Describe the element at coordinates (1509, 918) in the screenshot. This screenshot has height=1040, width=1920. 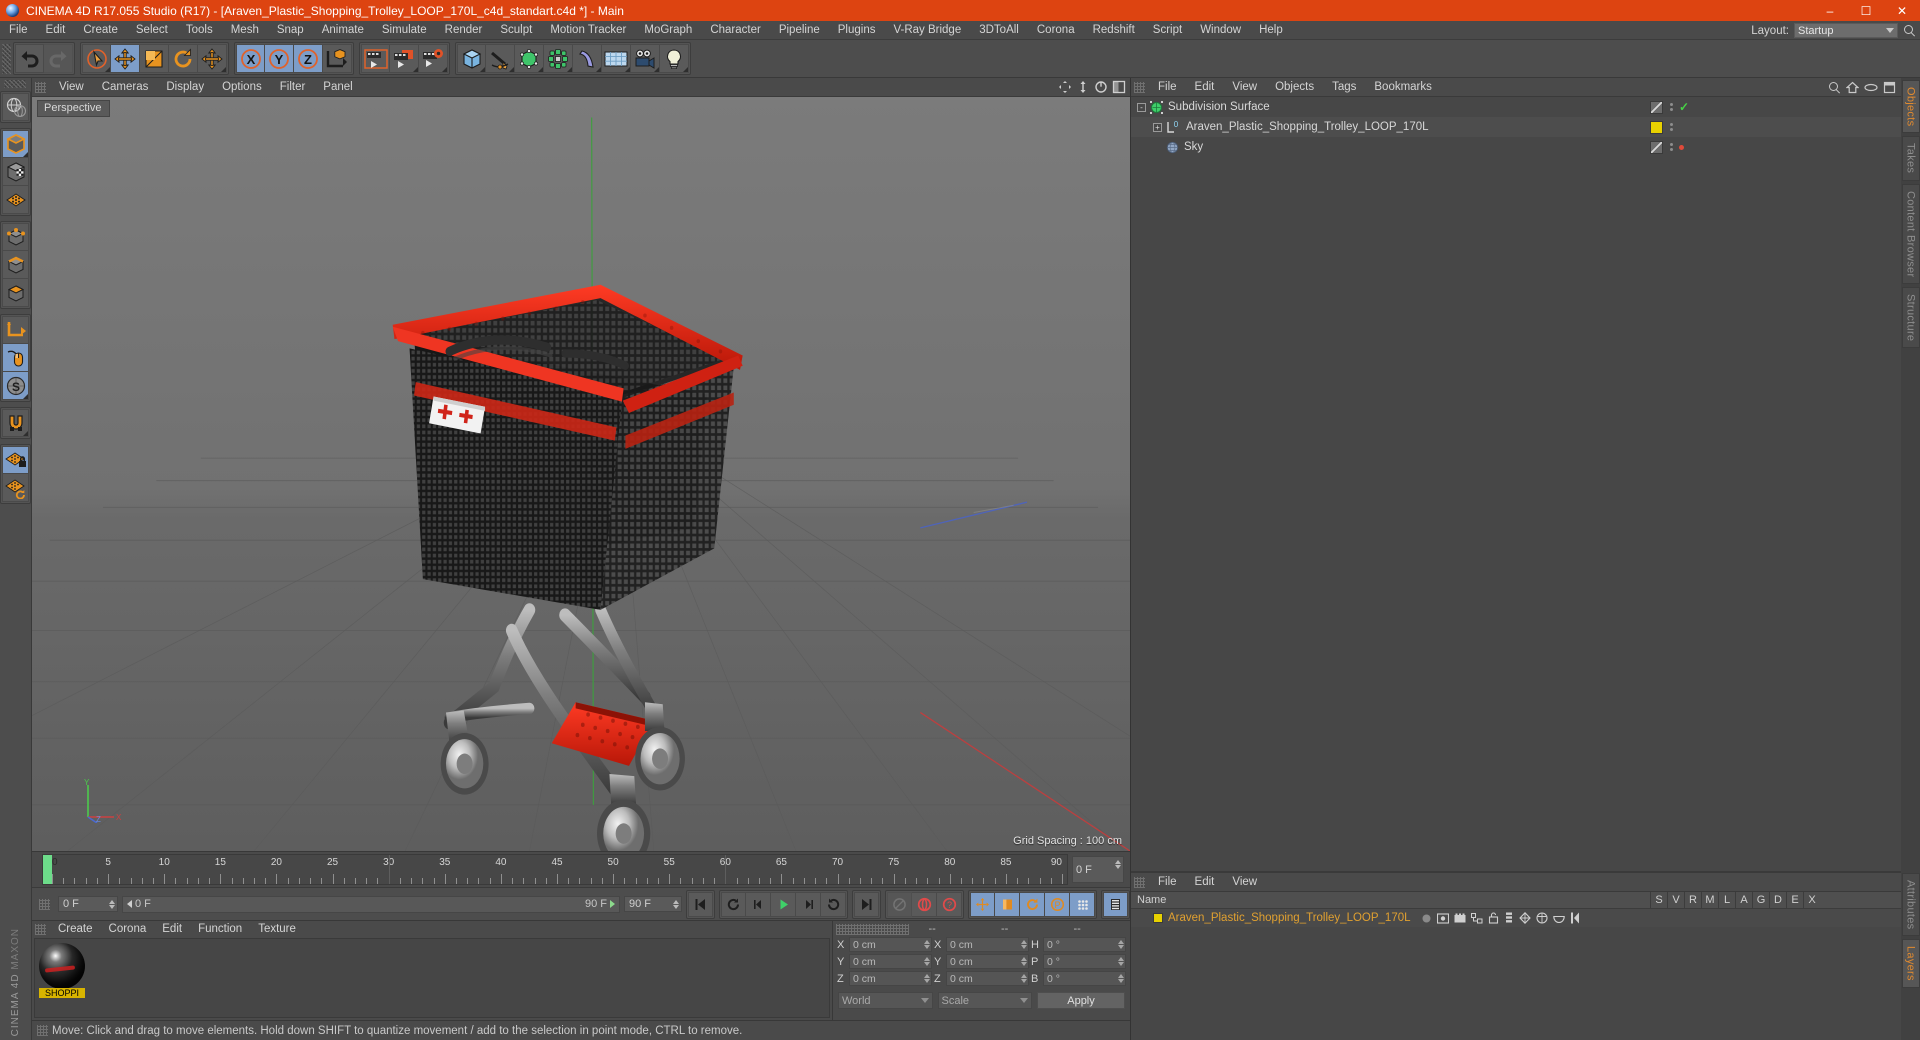
I see `animation-icon` at that location.